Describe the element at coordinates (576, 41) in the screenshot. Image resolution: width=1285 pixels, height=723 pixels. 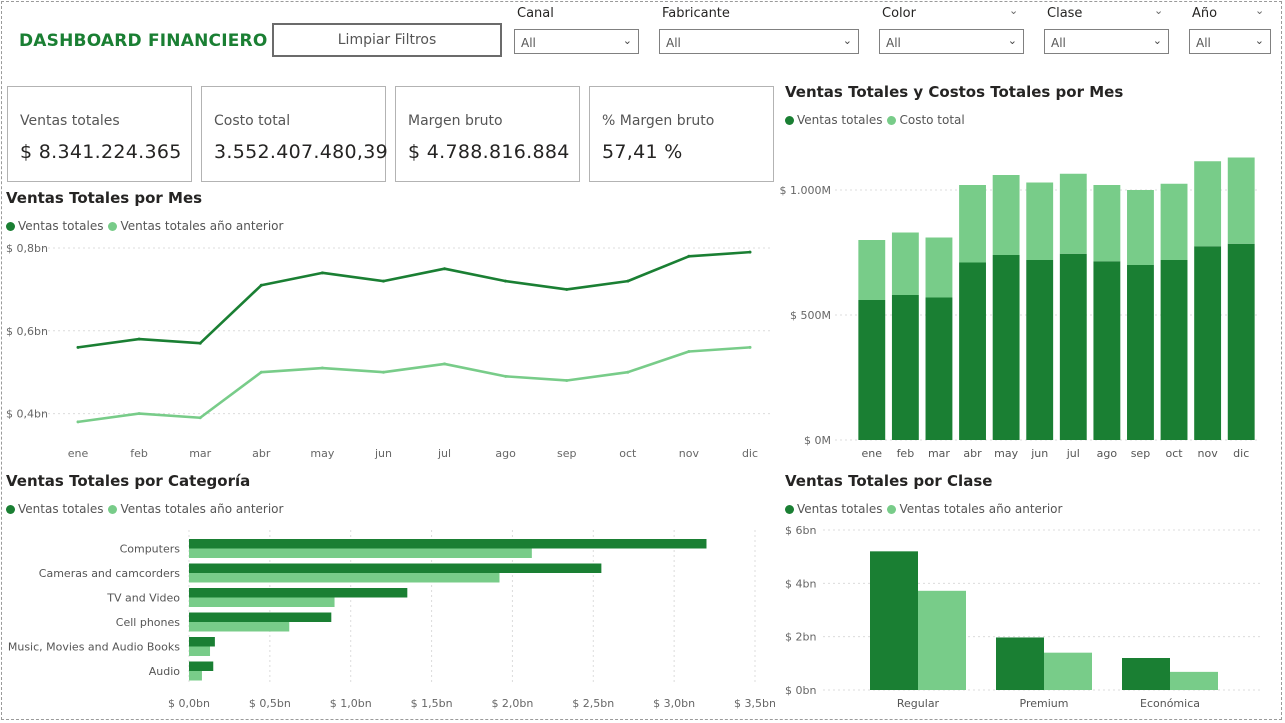
I see `slicer-dropdown-canal: All ⌄` at that location.